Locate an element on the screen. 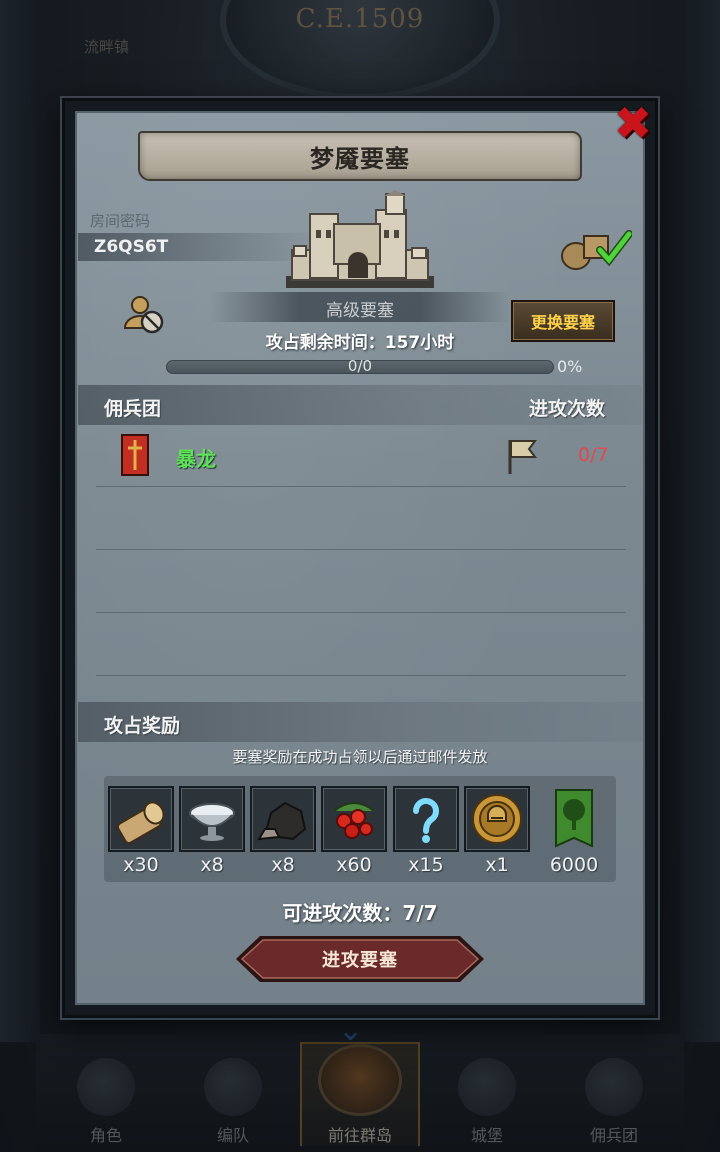  mystery-question-icon is located at coordinates (426, 820).